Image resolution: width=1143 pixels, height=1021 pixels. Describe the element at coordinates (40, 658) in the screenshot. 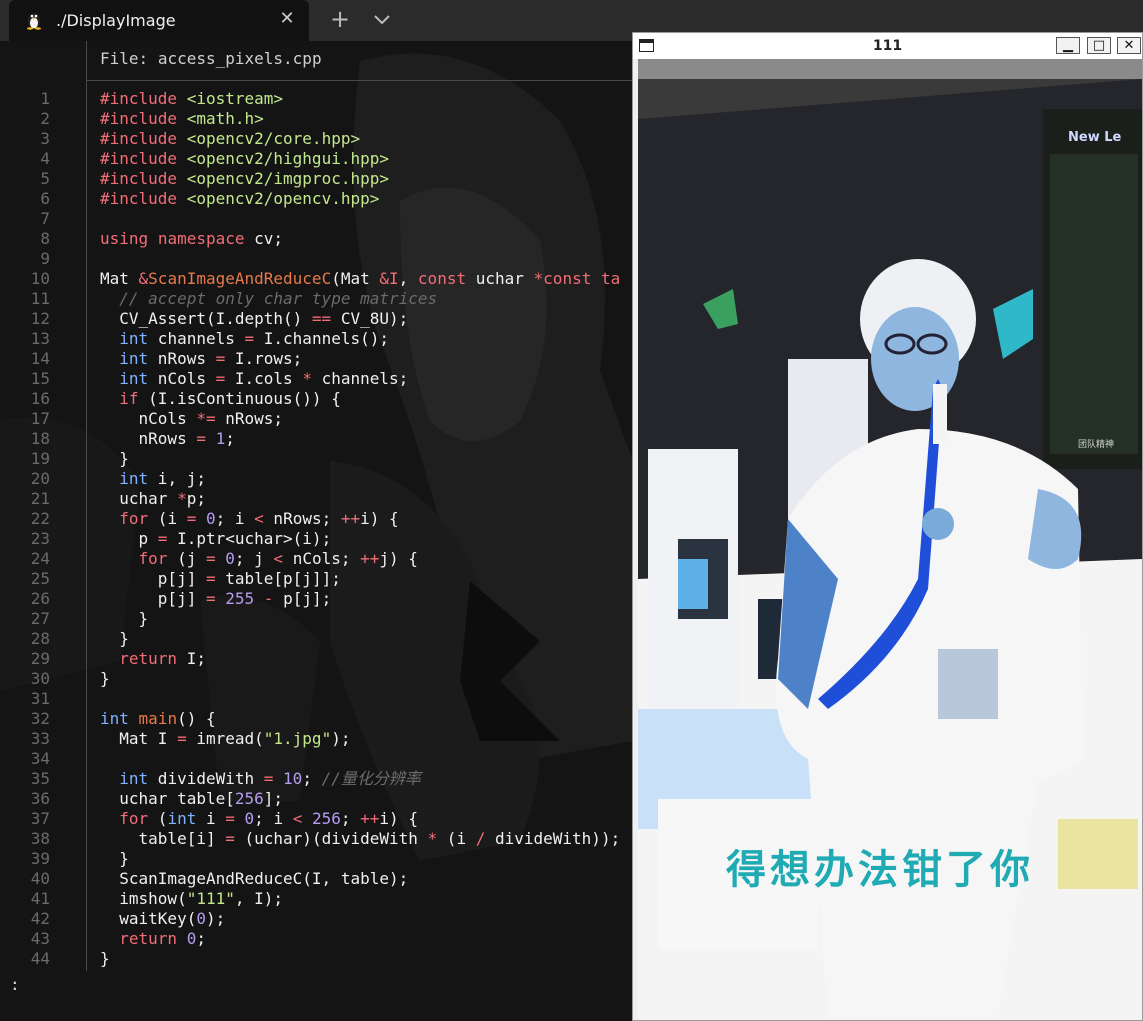

I see `line-number: 29` at that location.